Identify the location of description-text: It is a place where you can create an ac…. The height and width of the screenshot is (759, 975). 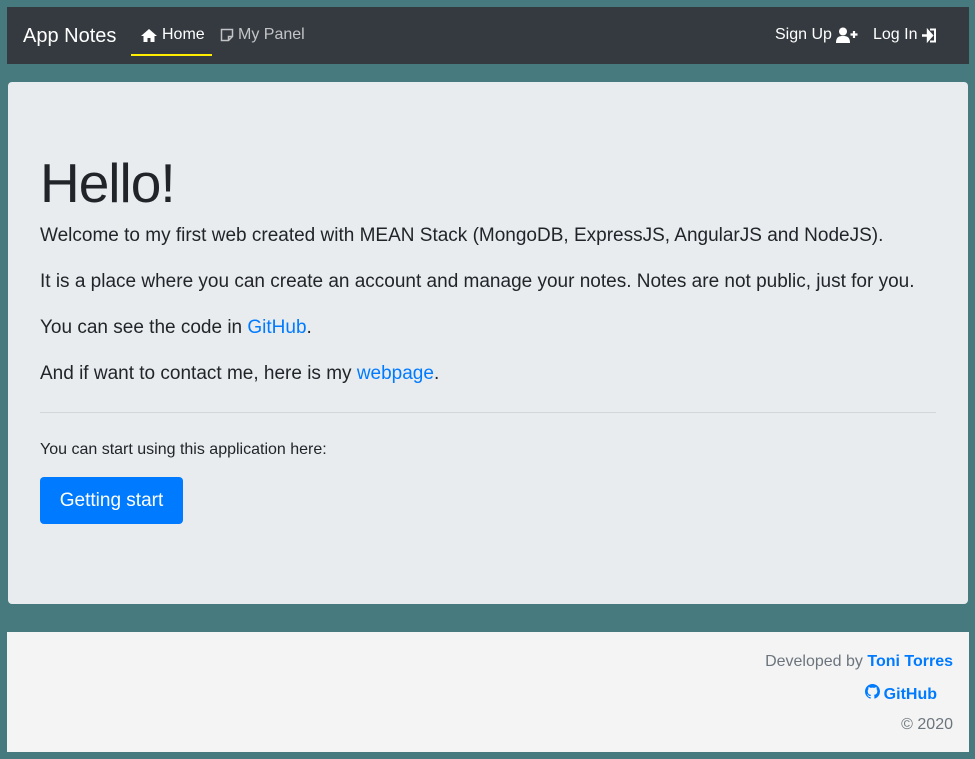
(477, 281).